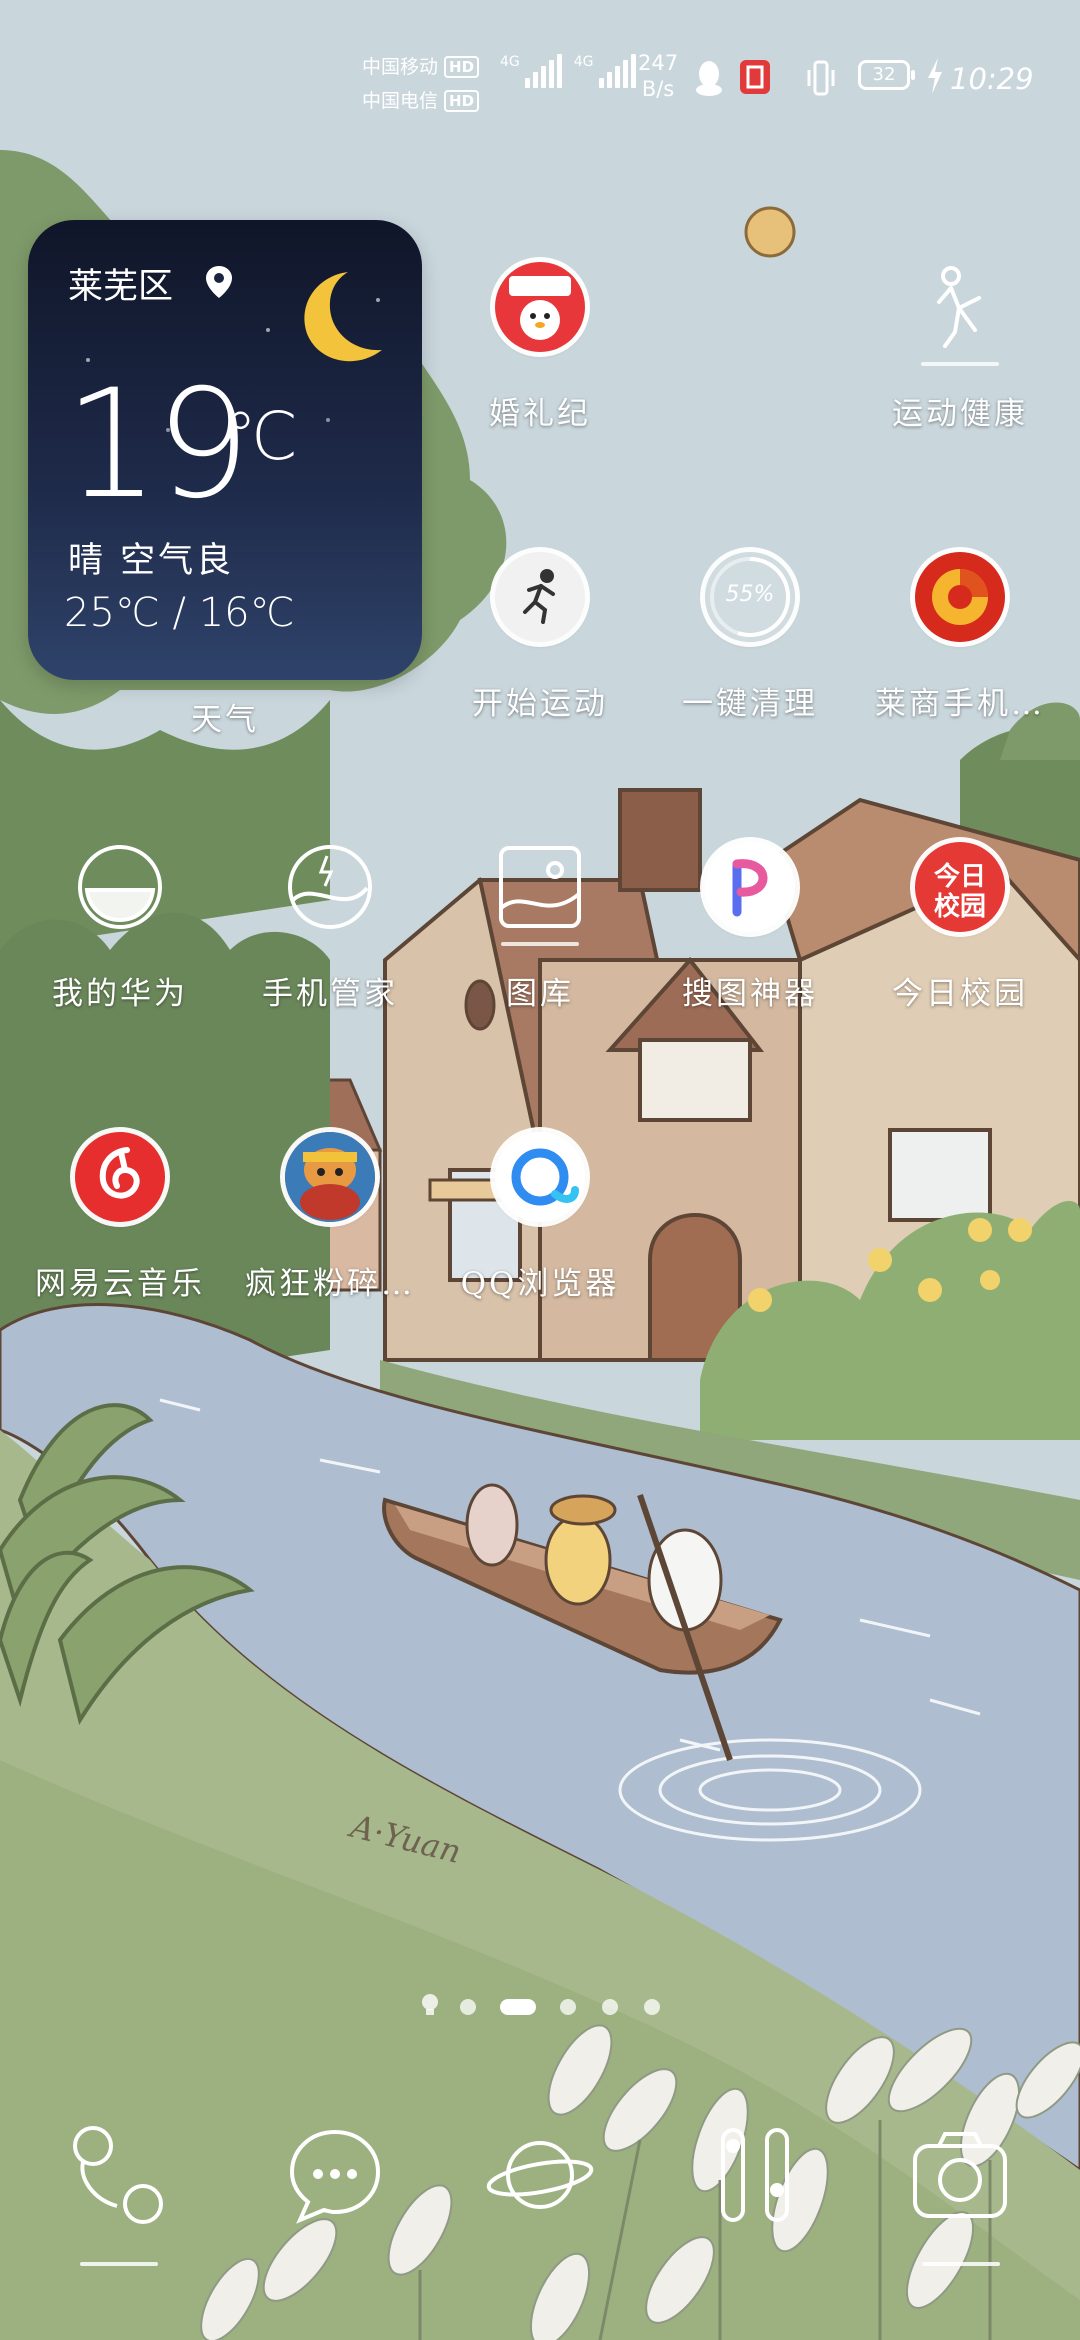 The image size is (1080, 2340). What do you see at coordinates (400, 67) in the screenshot?
I see `carrier-1: 中国移动` at bounding box center [400, 67].